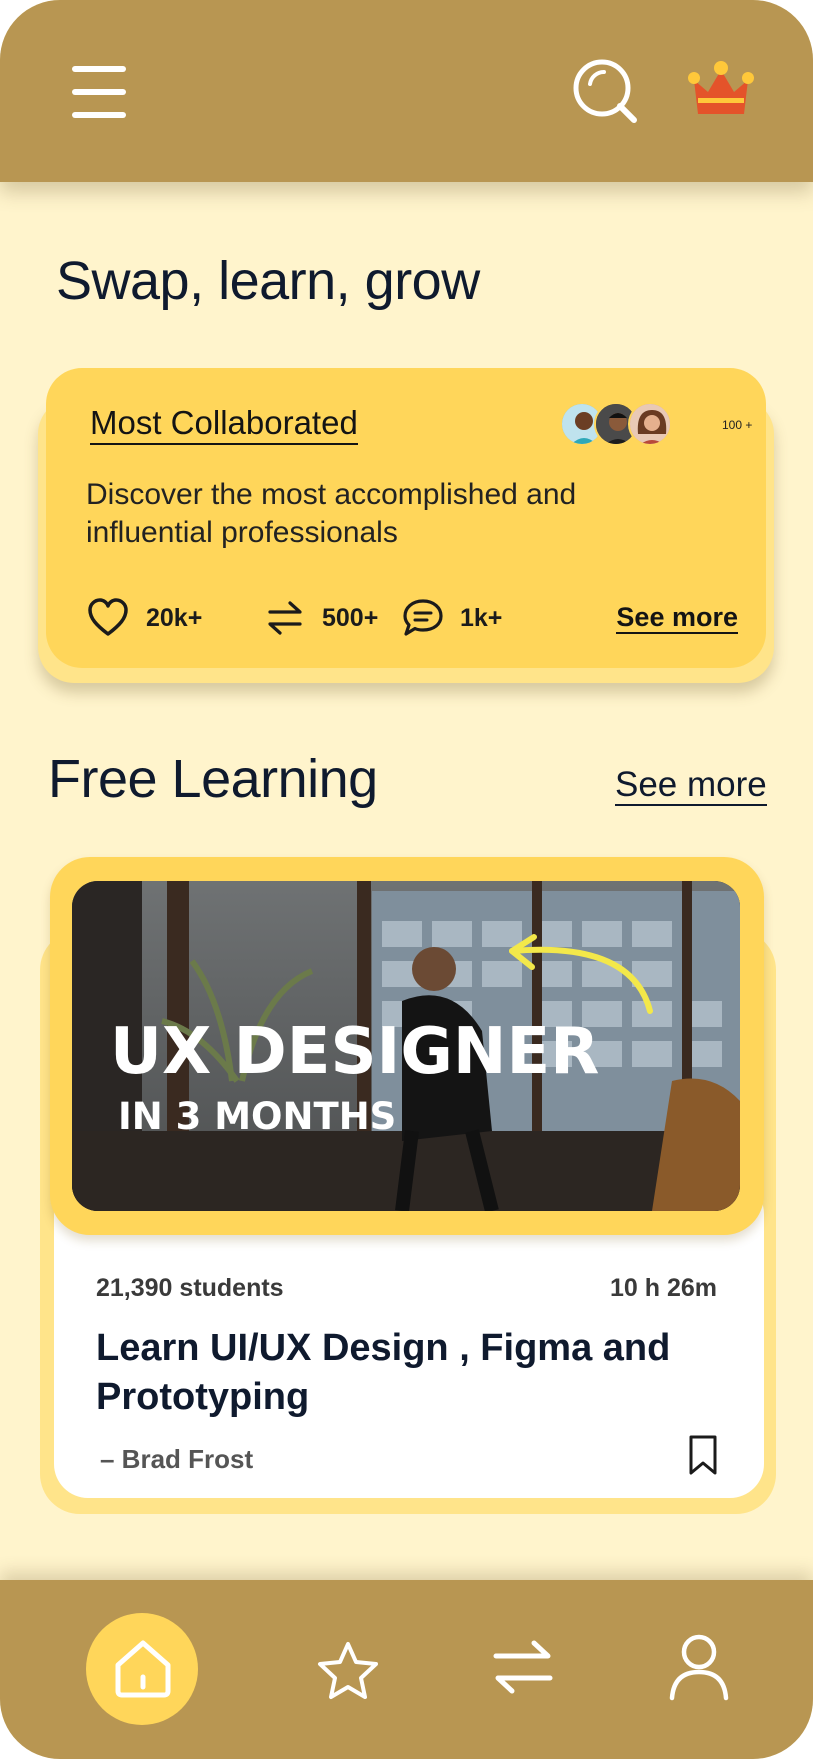 The height and width of the screenshot is (1759, 813). Describe the element at coordinates (650, 424) in the screenshot. I see `avatar` at that location.